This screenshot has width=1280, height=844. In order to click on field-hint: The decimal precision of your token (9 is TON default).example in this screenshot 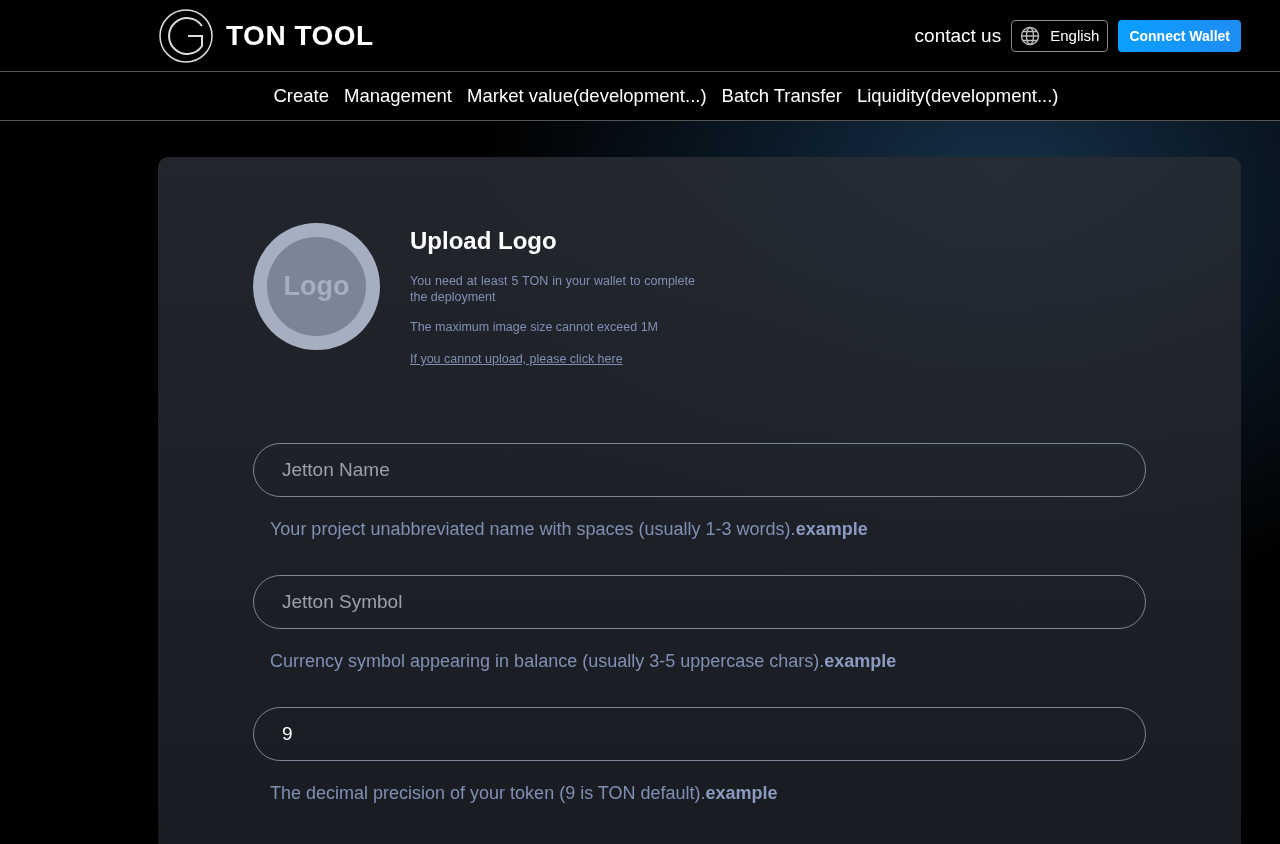, I will do `click(524, 793)`.